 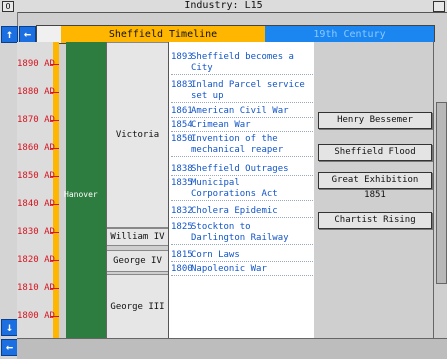 What do you see at coordinates (375, 152) in the screenshot?
I see `topic-button: Sheffield Flood` at bounding box center [375, 152].